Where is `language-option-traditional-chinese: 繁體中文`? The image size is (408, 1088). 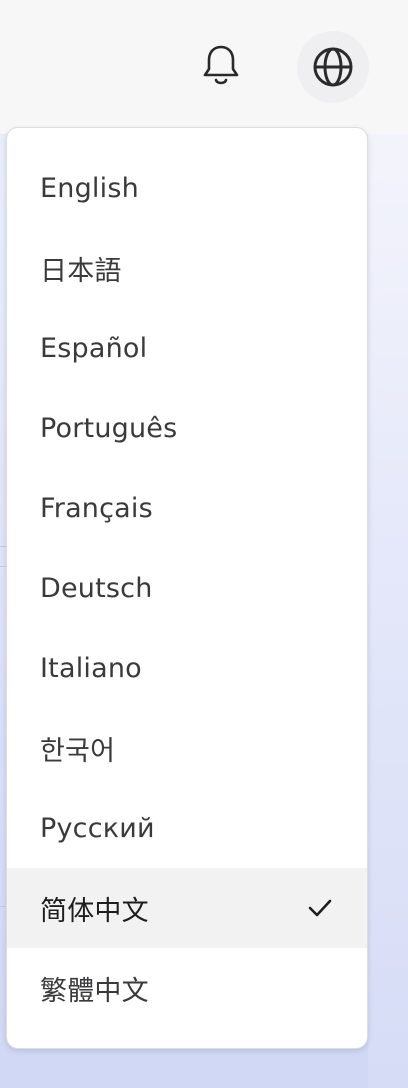 language-option-traditional-chinese: 繁體中文 is located at coordinates (187, 988).